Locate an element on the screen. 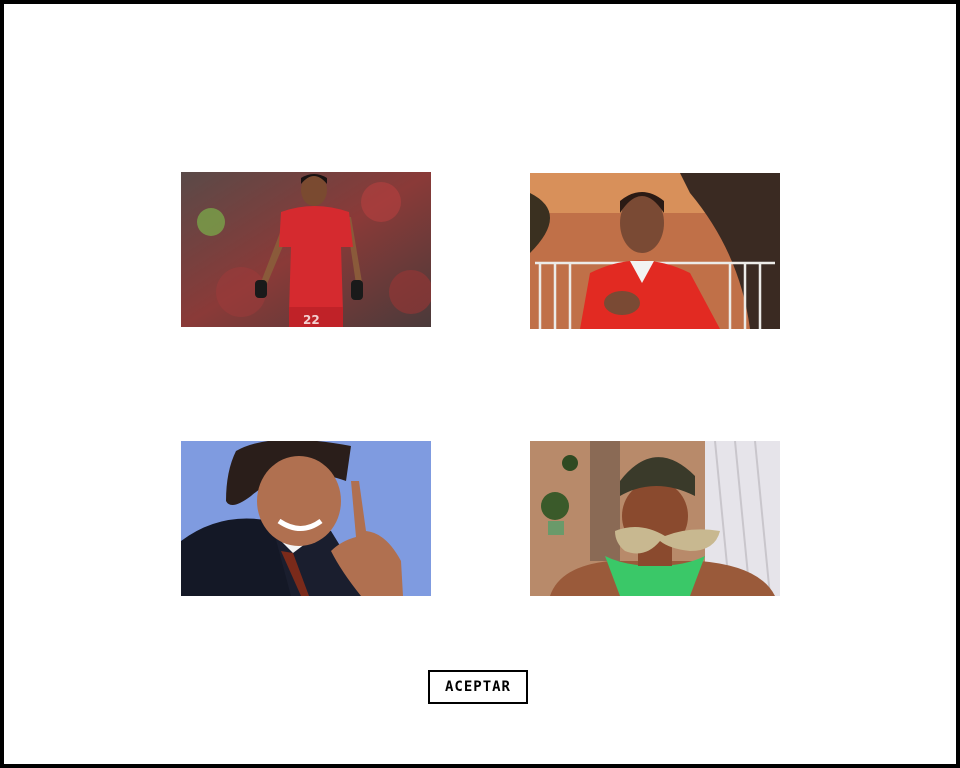  svg-text: 22 is located at coordinates (311, 320).